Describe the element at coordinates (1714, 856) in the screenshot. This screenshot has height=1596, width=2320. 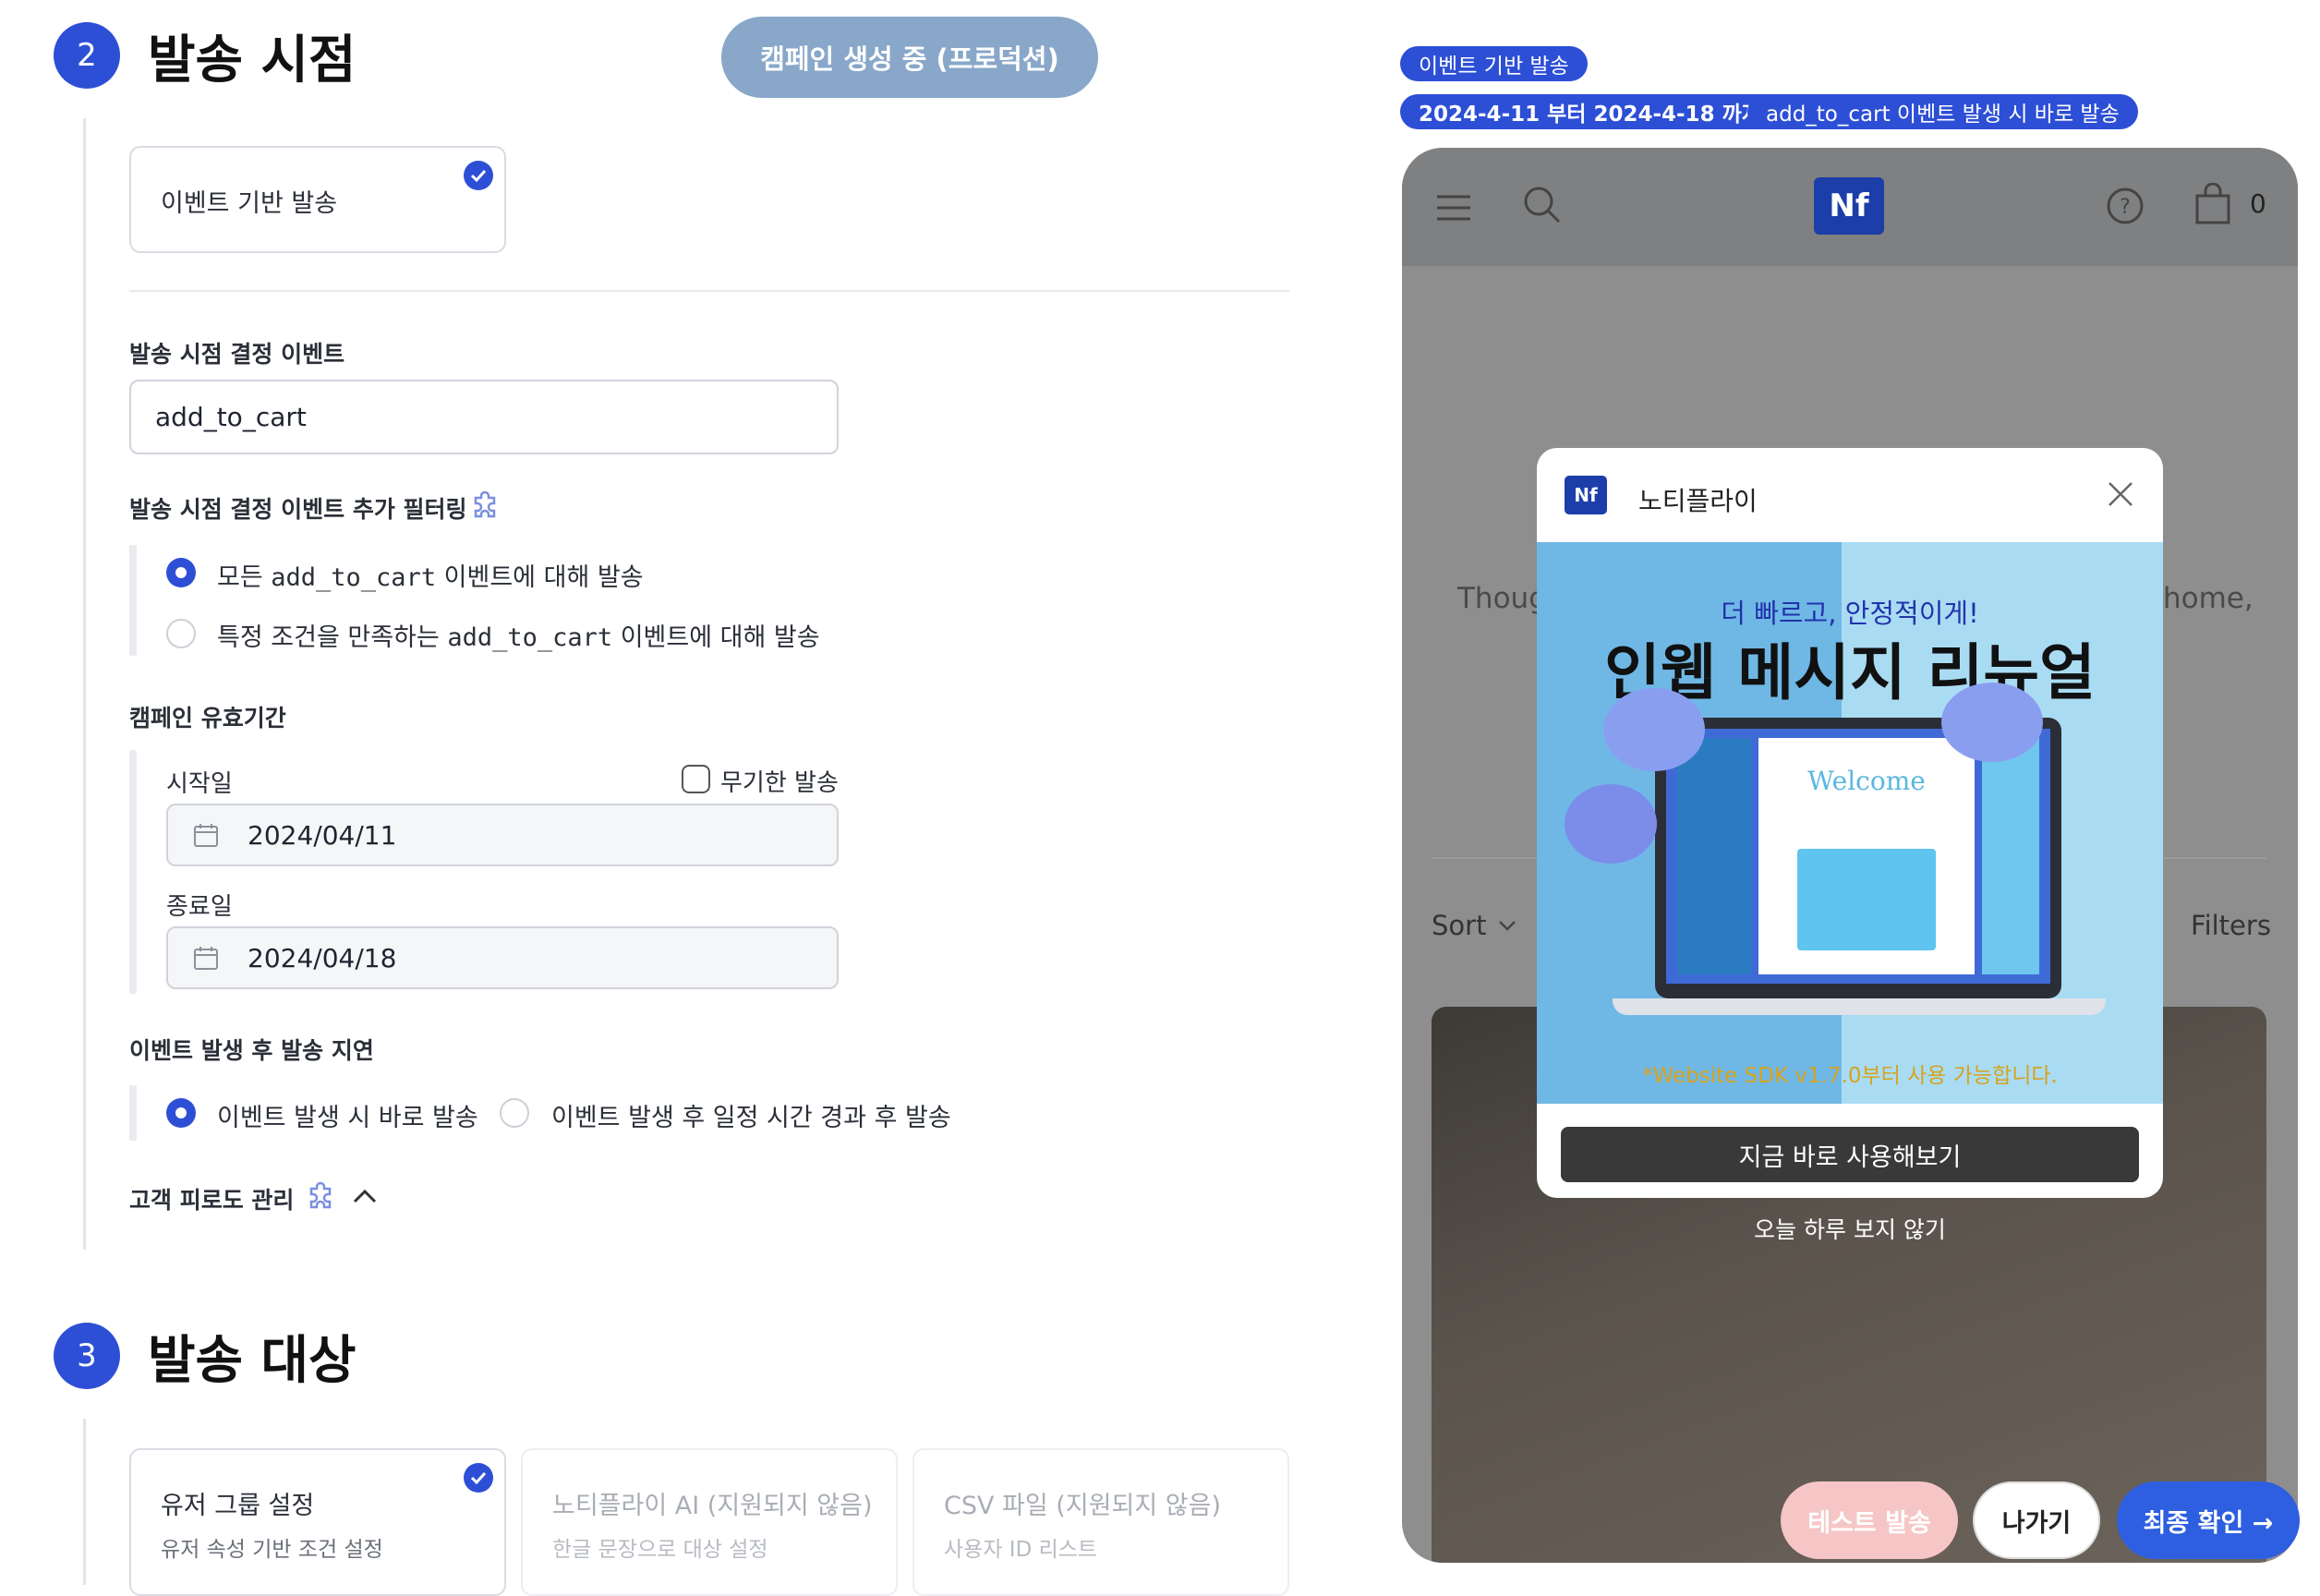
I see `screen-sidebar` at that location.